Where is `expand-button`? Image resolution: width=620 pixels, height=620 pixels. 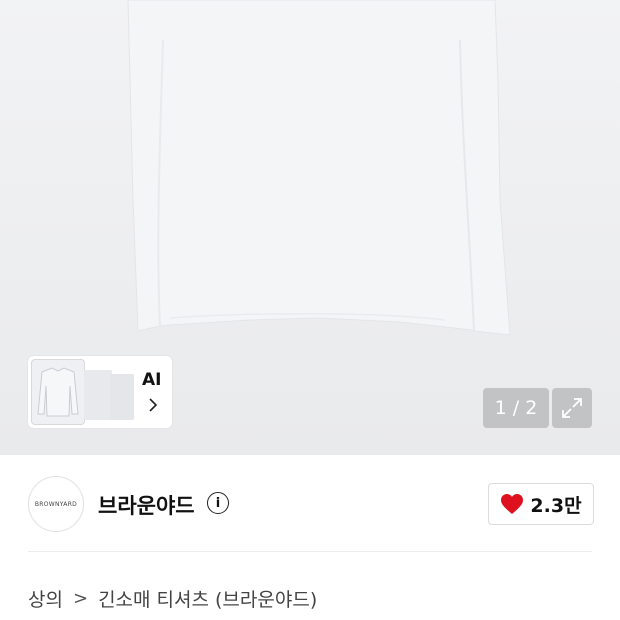
expand-button is located at coordinates (572, 408).